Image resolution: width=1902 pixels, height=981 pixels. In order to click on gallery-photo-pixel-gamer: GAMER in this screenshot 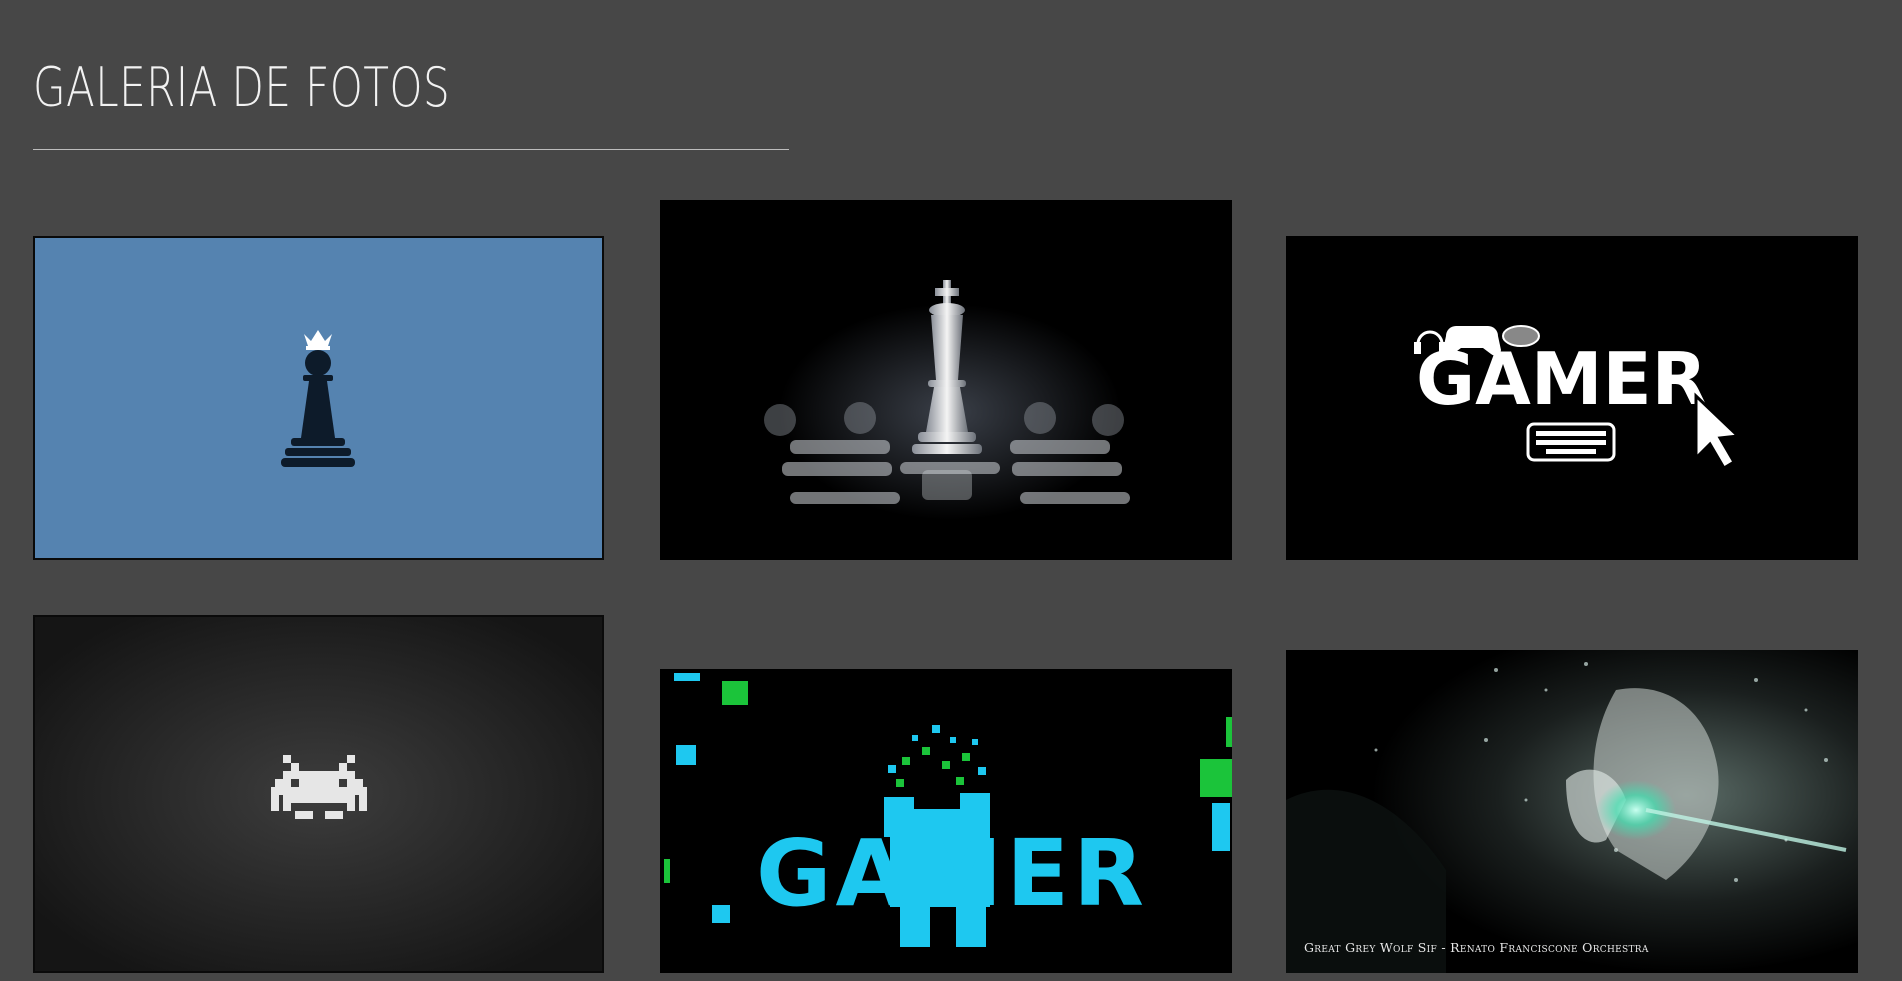, I will do `click(946, 821)`.